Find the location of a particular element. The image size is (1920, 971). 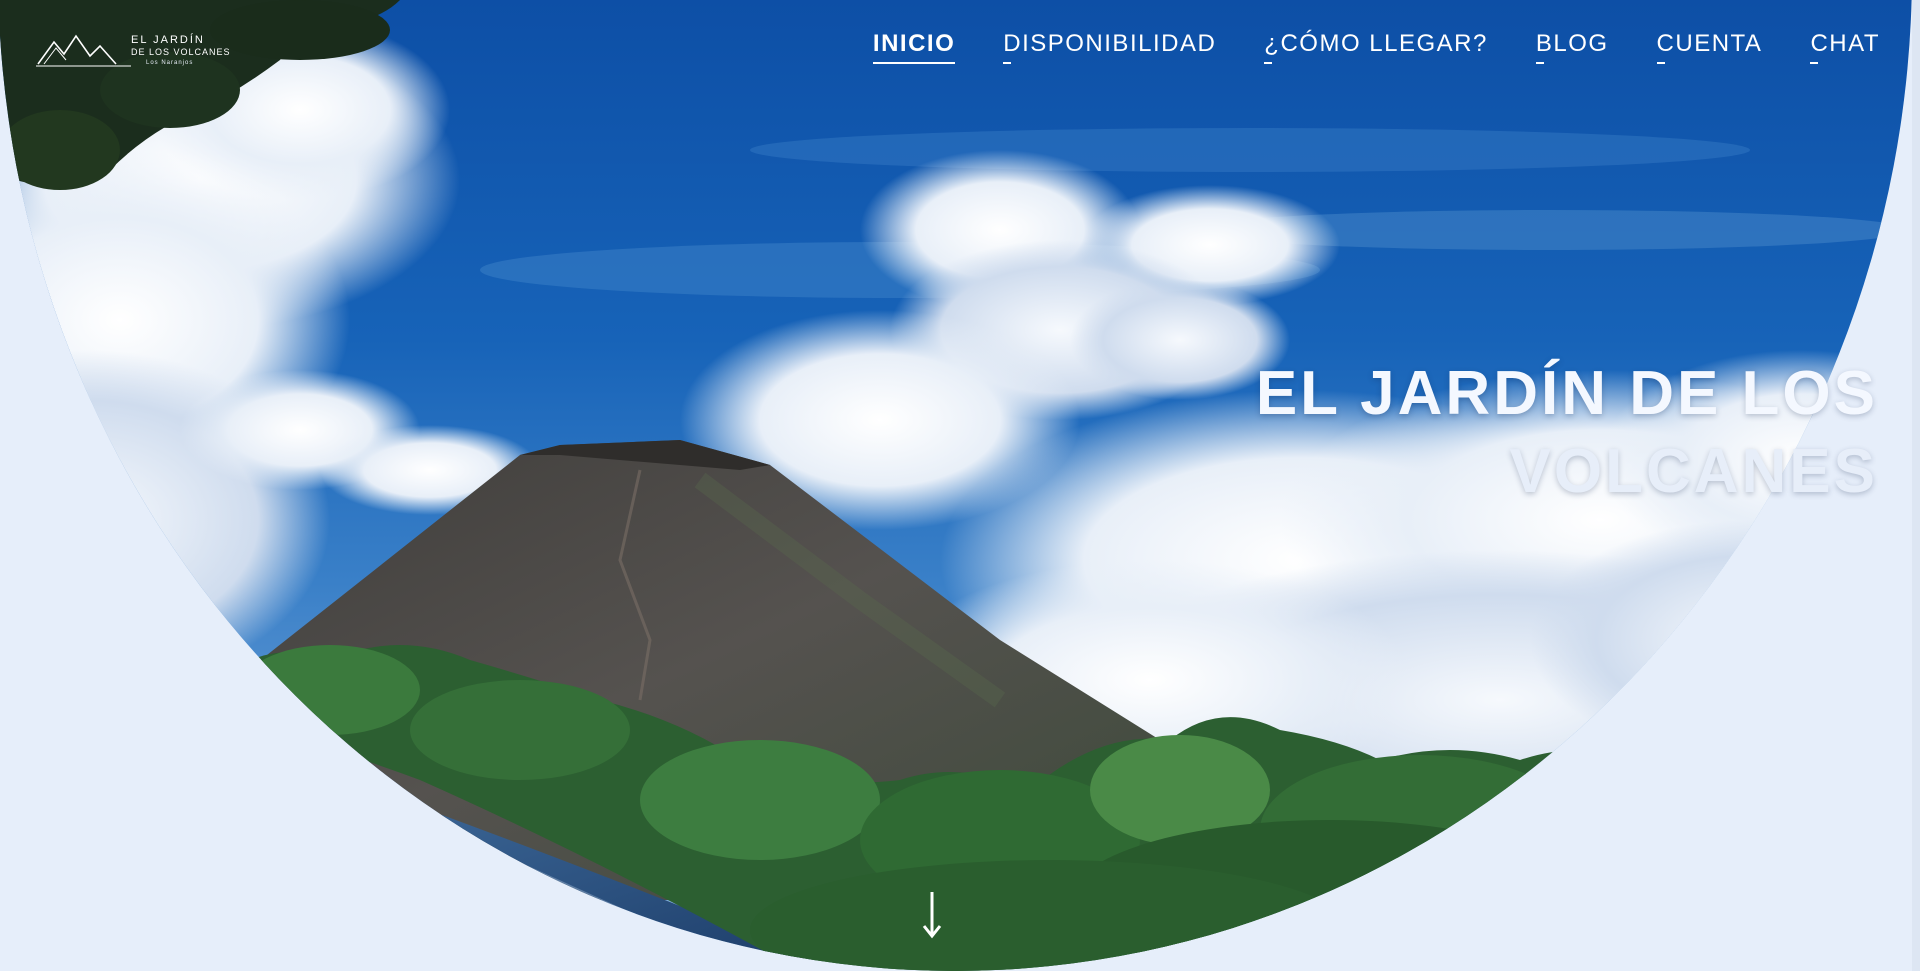

nav-item-chat: CHAT is located at coordinates (1845, 47).